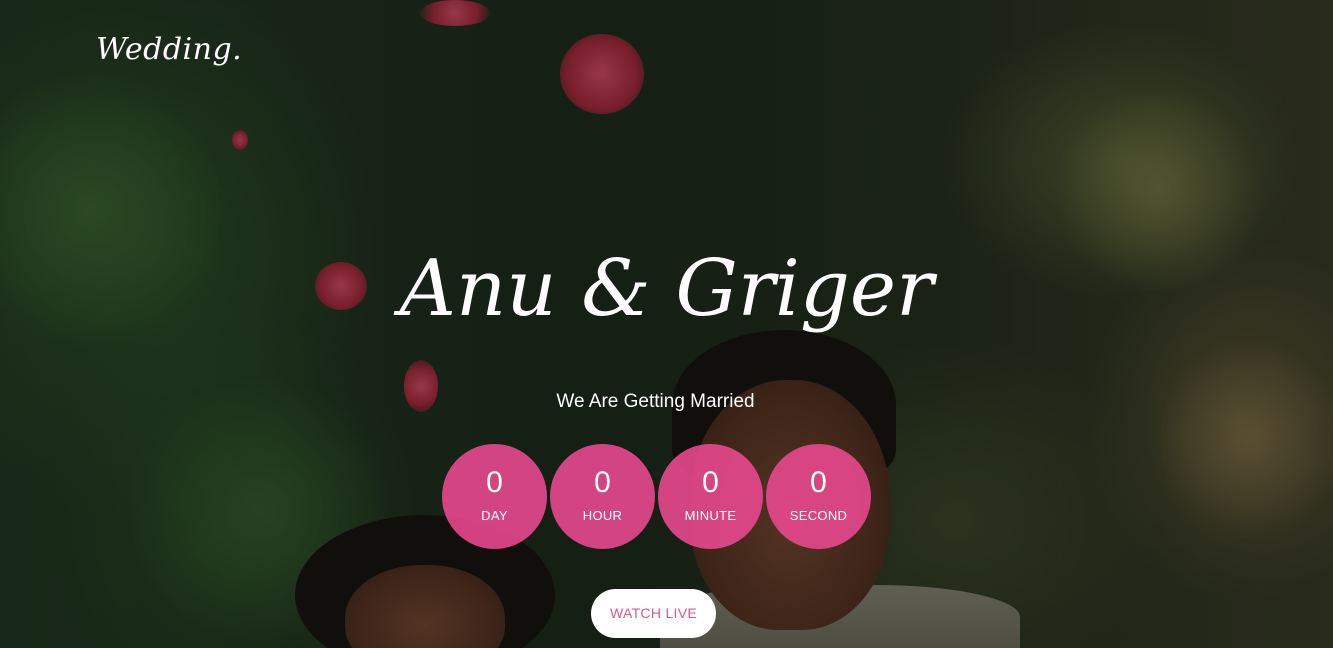 This screenshot has width=1333, height=648. What do you see at coordinates (710, 515) in the screenshot?
I see `countdown-minute-label: MINUTE` at bounding box center [710, 515].